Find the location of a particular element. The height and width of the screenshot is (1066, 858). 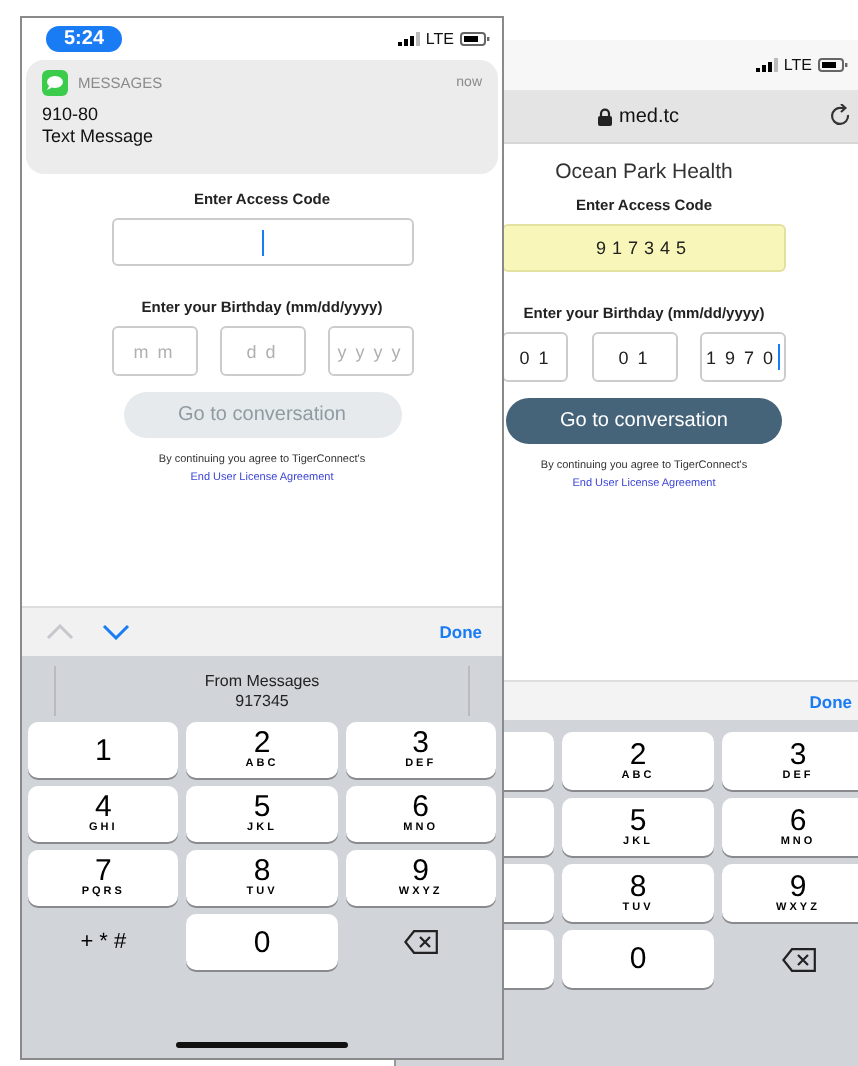

autofill-suggestion: From Messages 917345 is located at coordinates (262, 691).